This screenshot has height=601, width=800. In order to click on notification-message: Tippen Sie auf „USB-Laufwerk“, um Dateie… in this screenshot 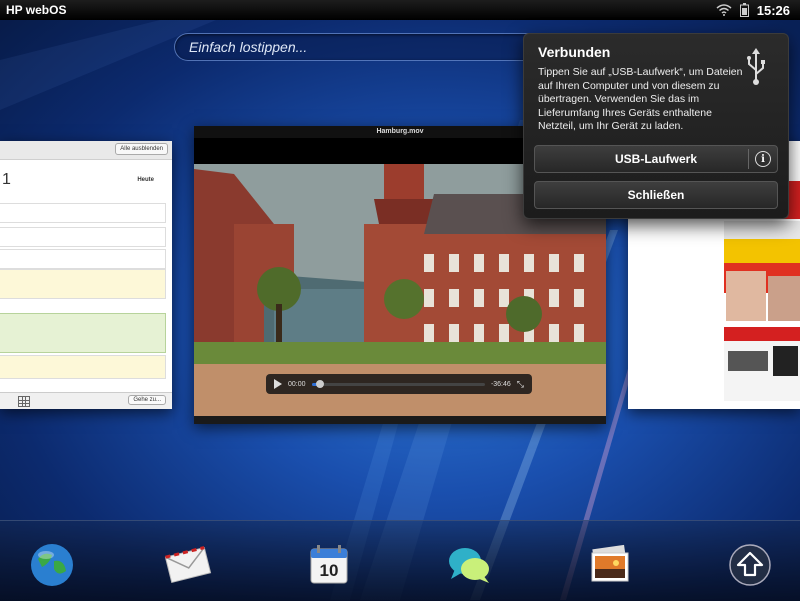, I will do `click(640, 99)`.